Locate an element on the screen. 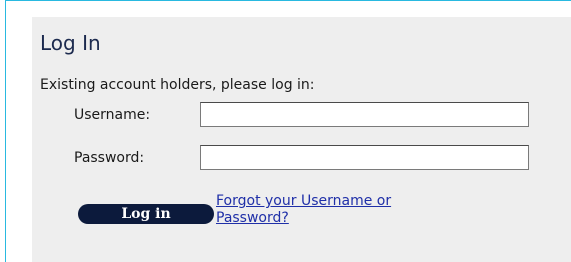 The width and height of the screenshot is (571, 262). username-input is located at coordinates (364, 114).